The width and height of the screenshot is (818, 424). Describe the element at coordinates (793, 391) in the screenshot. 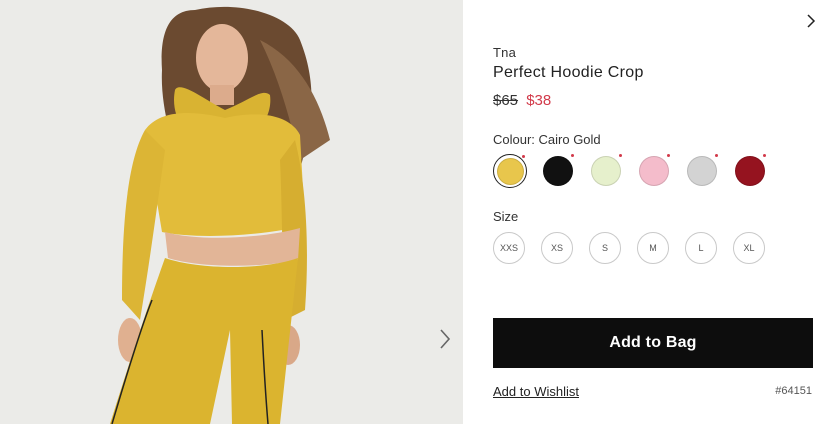

I see `product-sku: #64151` at that location.